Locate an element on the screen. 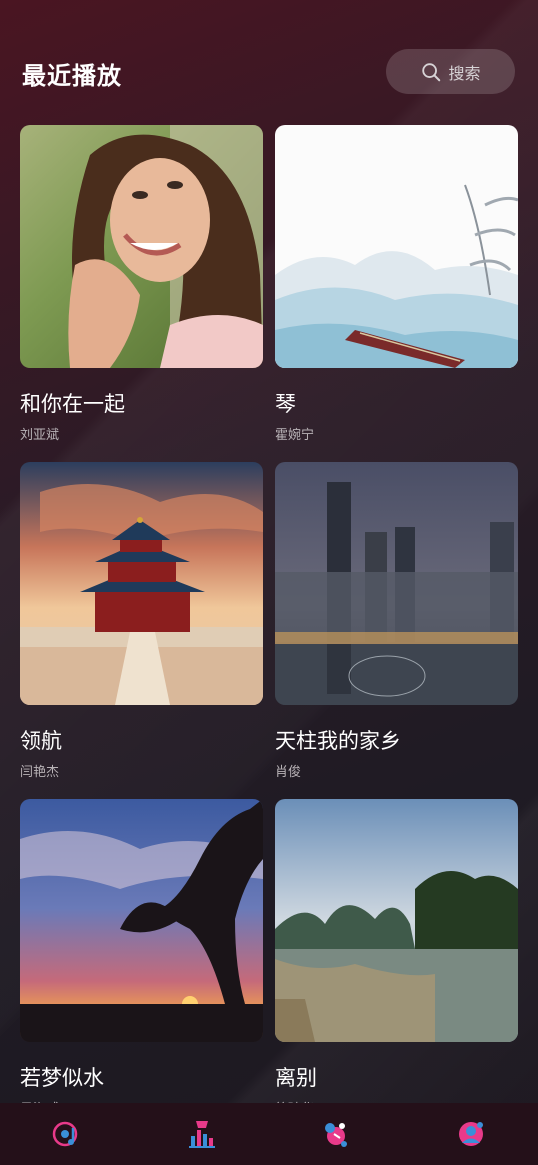 The image size is (538, 1165). tab-discover is located at coordinates (336, 1134).